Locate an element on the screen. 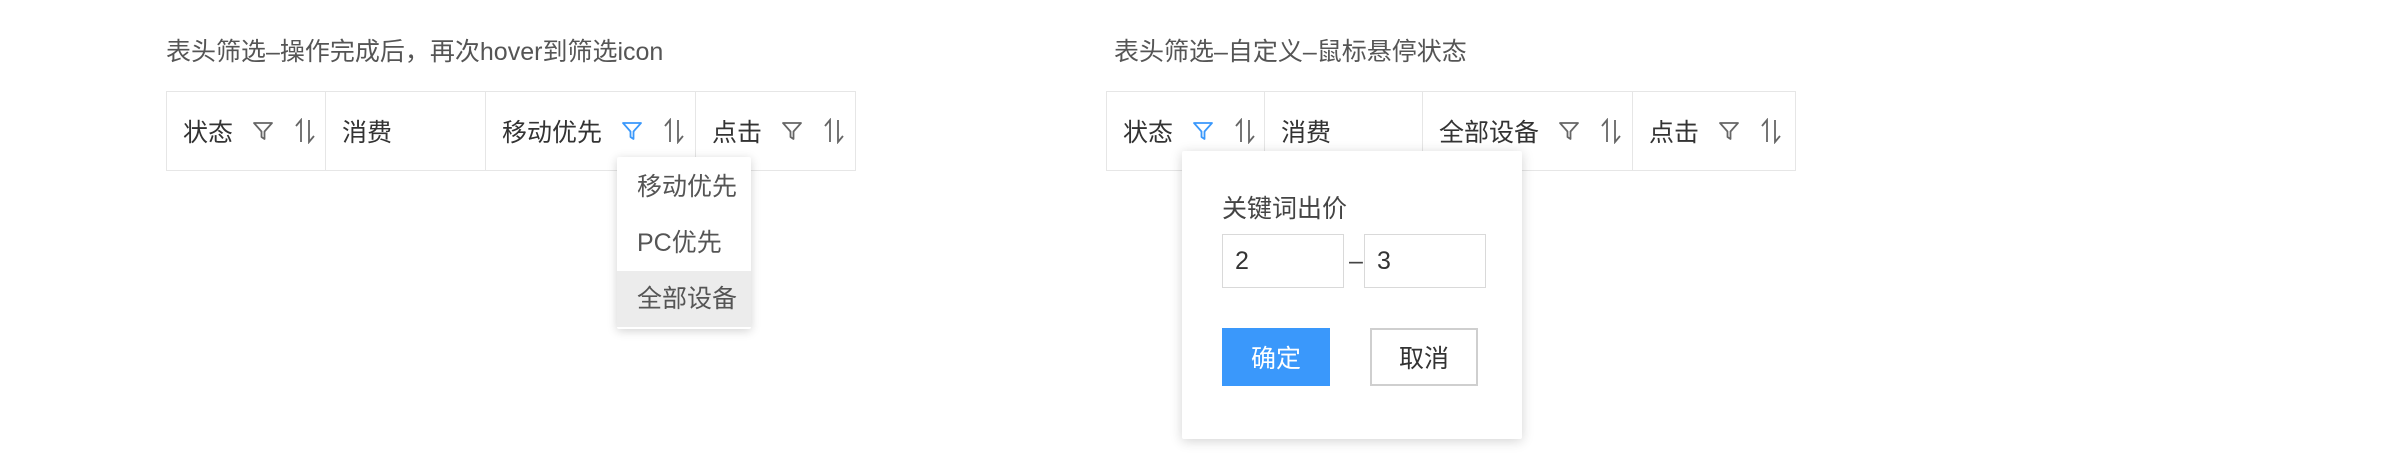 This screenshot has width=2400, height=468. th-spend: 消费 is located at coordinates (406, 131).